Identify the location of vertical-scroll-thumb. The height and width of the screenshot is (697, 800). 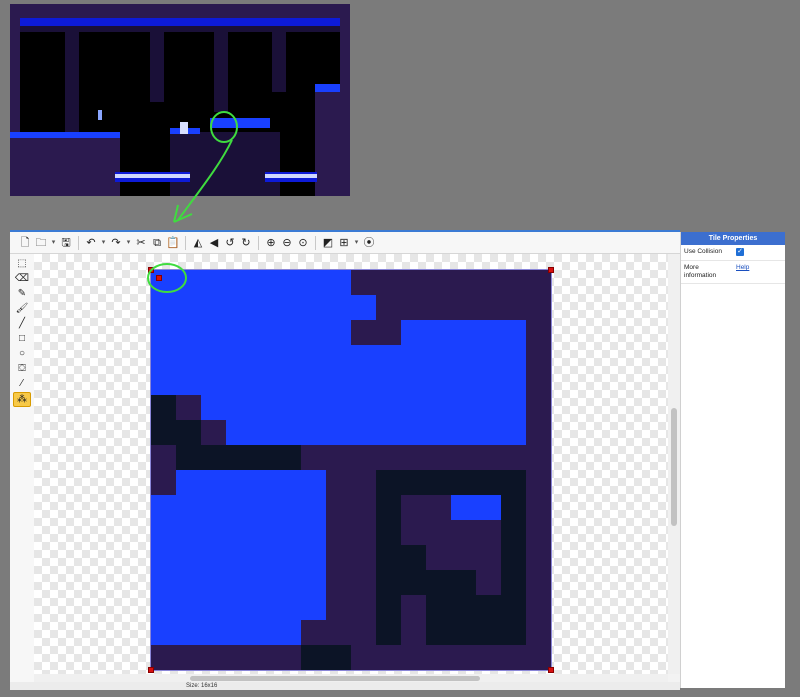
(674, 467).